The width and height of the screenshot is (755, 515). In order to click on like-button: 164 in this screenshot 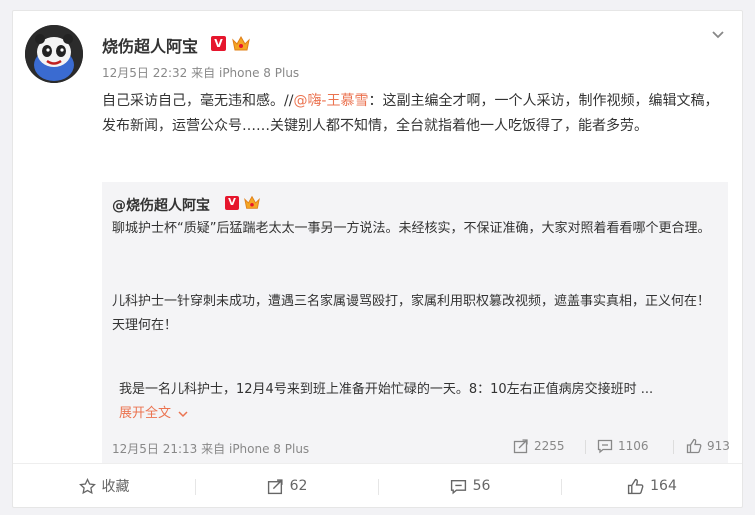, I will do `click(652, 486)`.